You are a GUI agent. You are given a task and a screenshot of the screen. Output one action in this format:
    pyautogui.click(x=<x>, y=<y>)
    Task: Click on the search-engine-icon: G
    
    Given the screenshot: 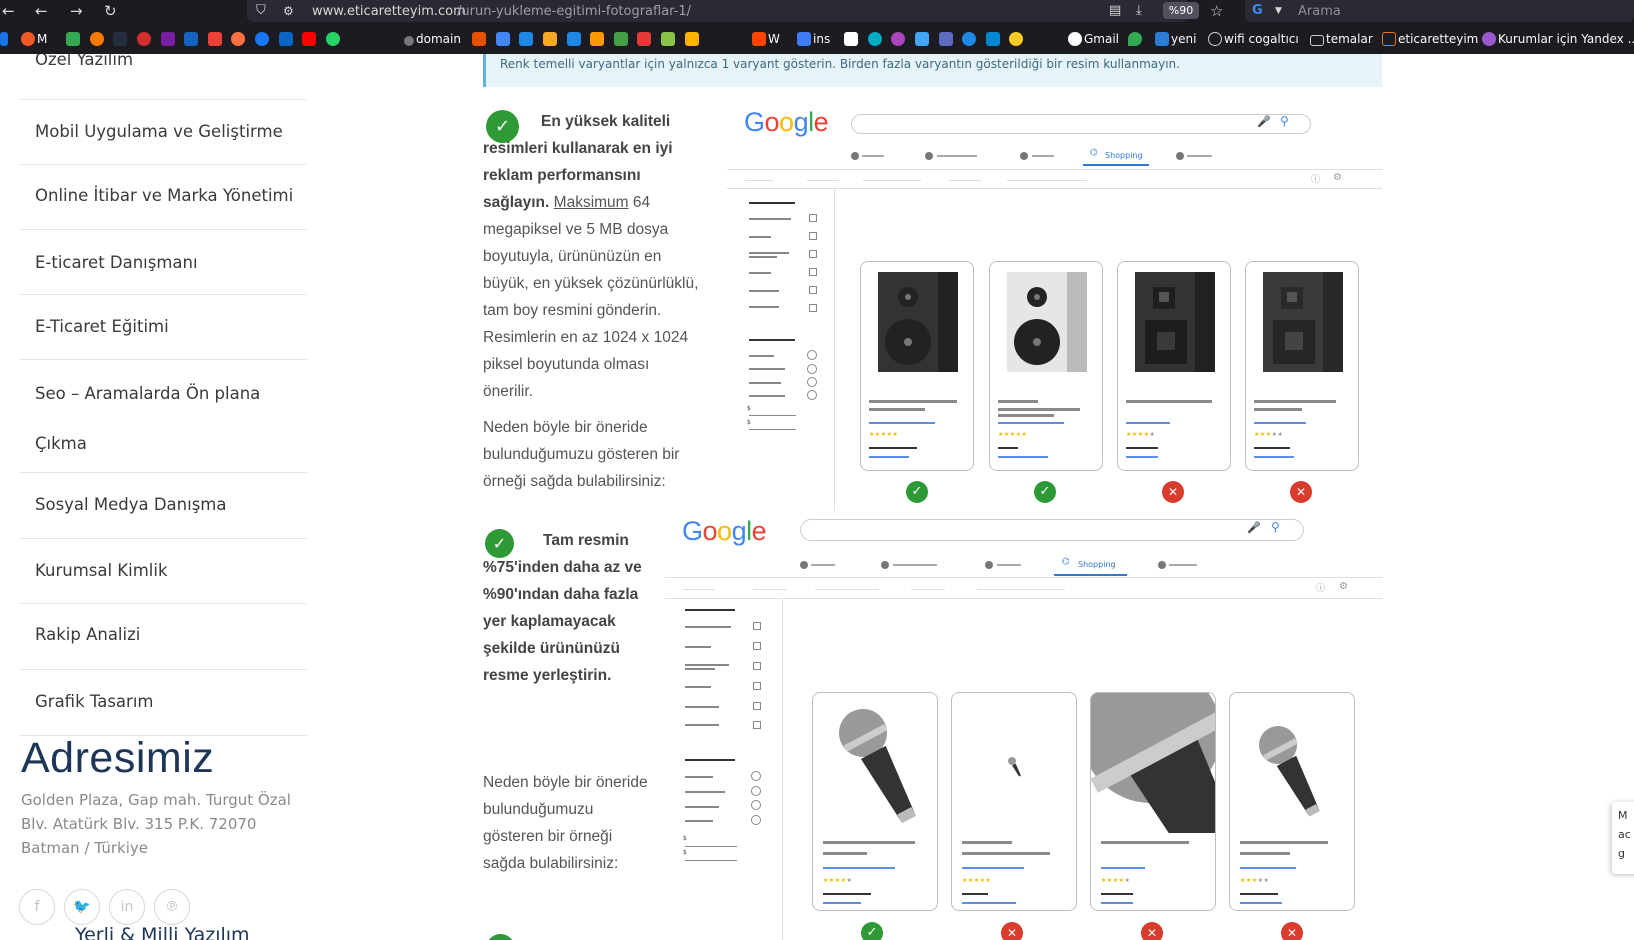 What is the action you would take?
    pyautogui.click(x=1257, y=11)
    